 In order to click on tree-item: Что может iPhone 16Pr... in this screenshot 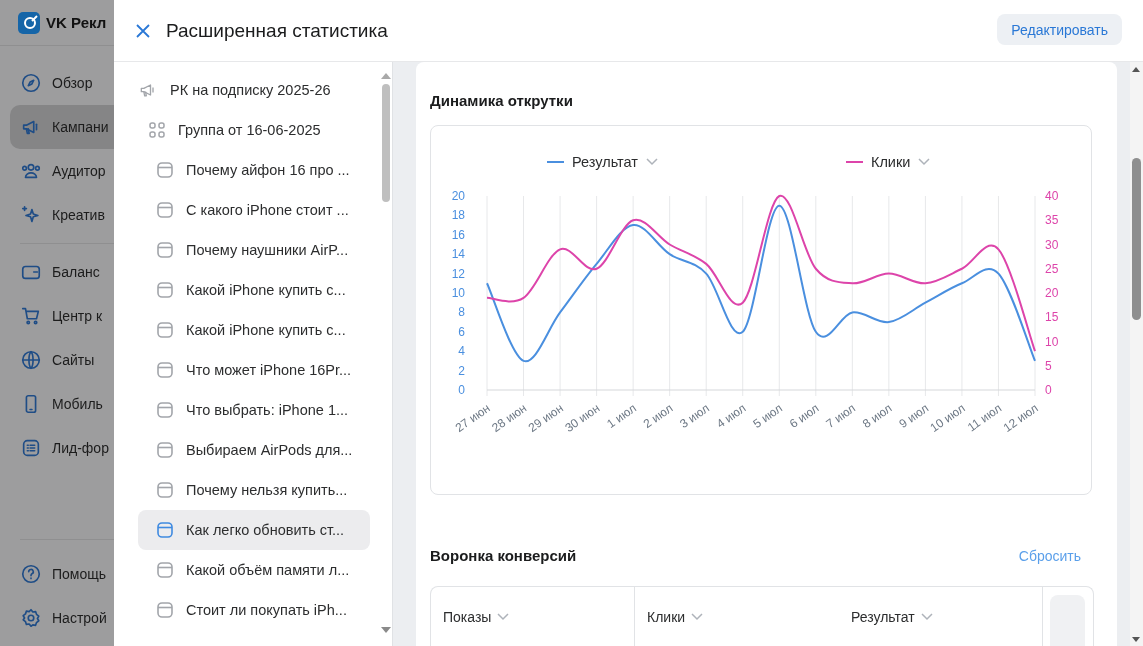, I will do `click(254, 370)`.